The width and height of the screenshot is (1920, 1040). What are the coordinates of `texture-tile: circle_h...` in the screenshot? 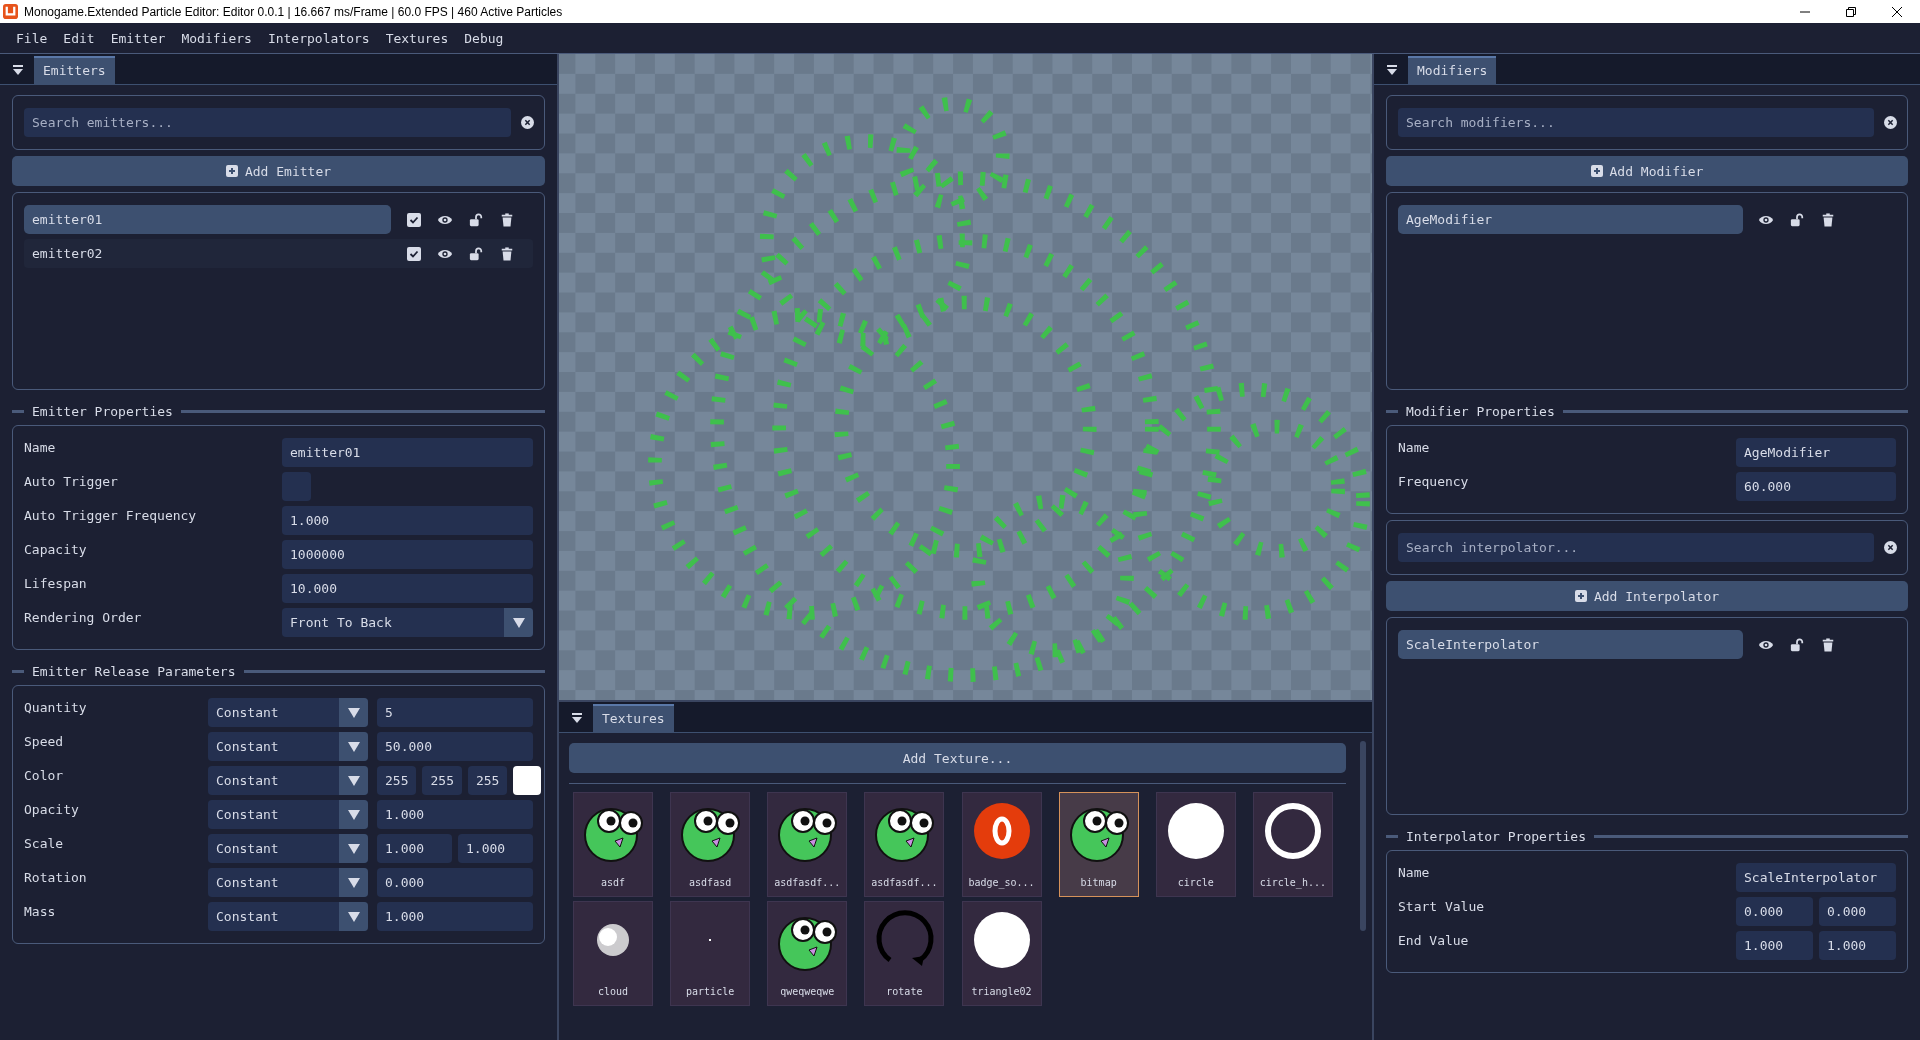 It's located at (1292, 844).